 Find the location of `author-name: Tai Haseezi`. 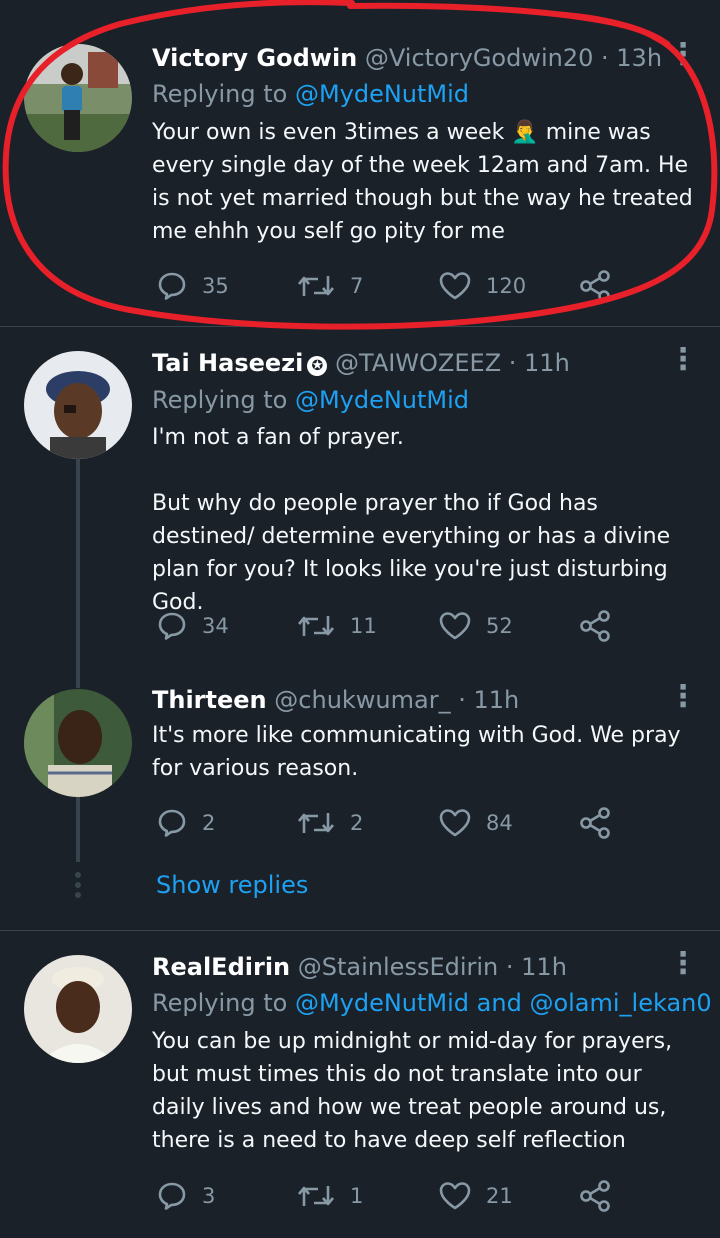

author-name: Tai Haseezi is located at coordinates (227, 363).